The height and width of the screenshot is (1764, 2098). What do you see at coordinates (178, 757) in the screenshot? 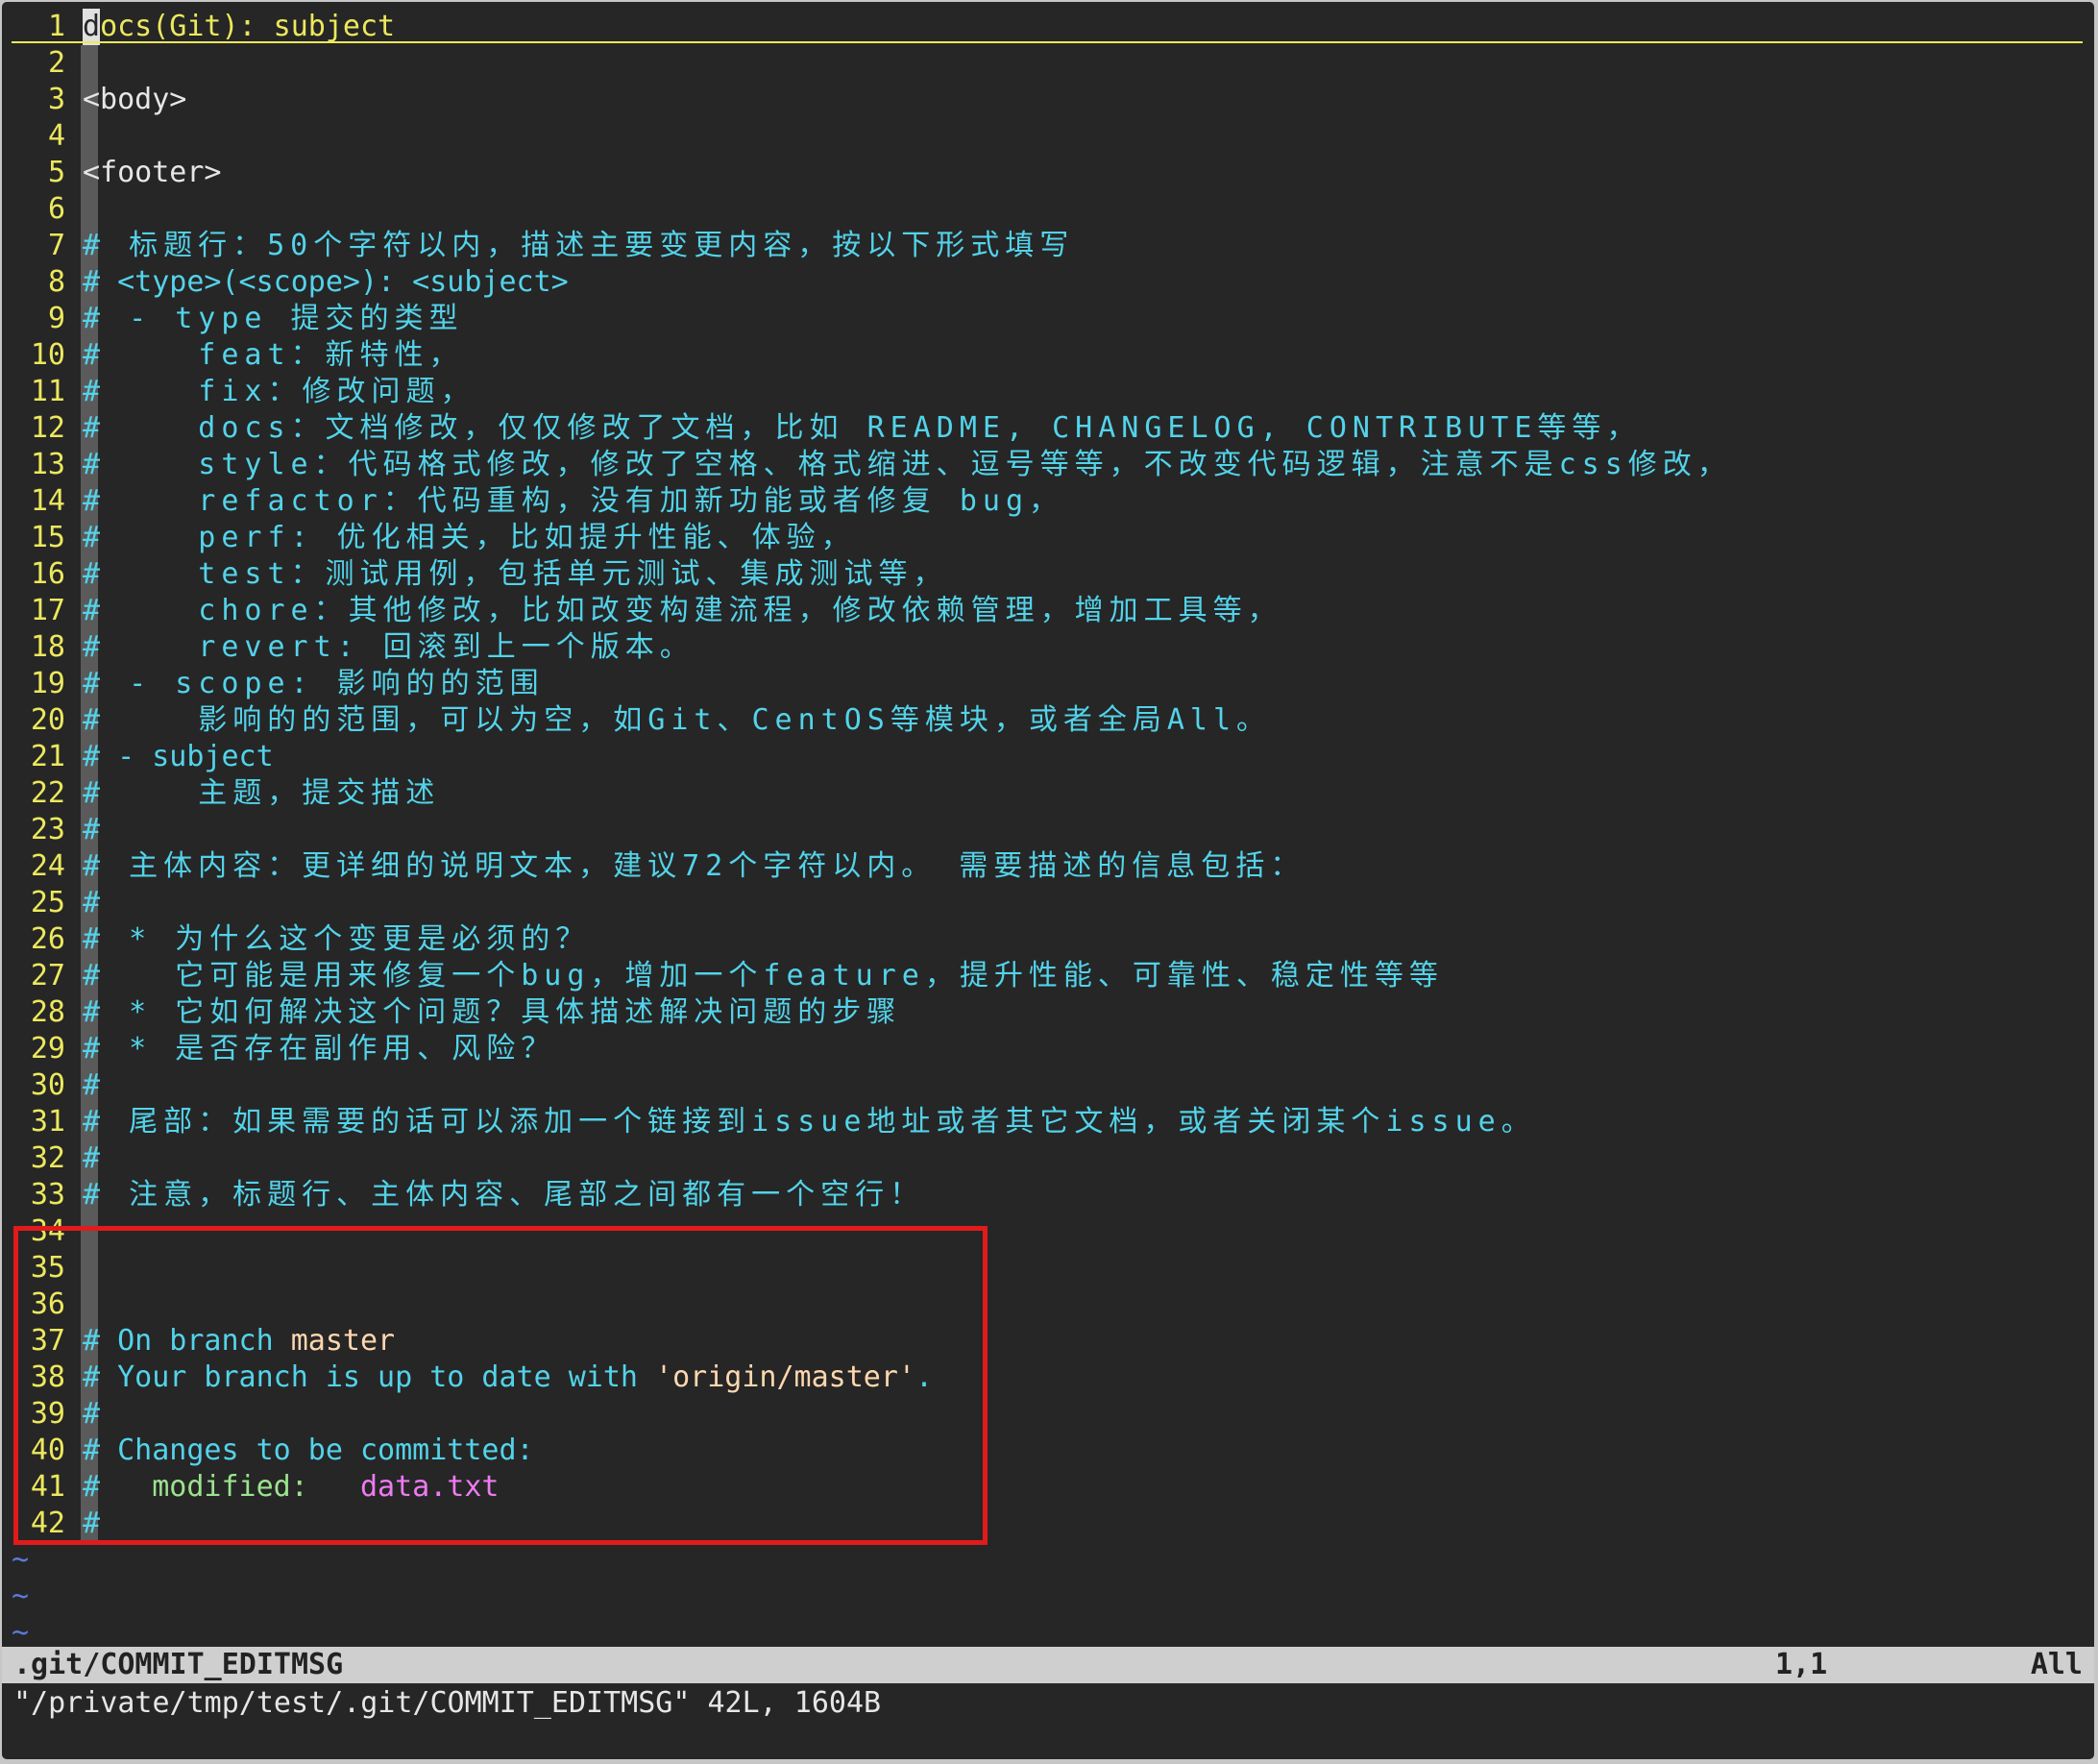
I see `line-text: # - subject` at bounding box center [178, 757].